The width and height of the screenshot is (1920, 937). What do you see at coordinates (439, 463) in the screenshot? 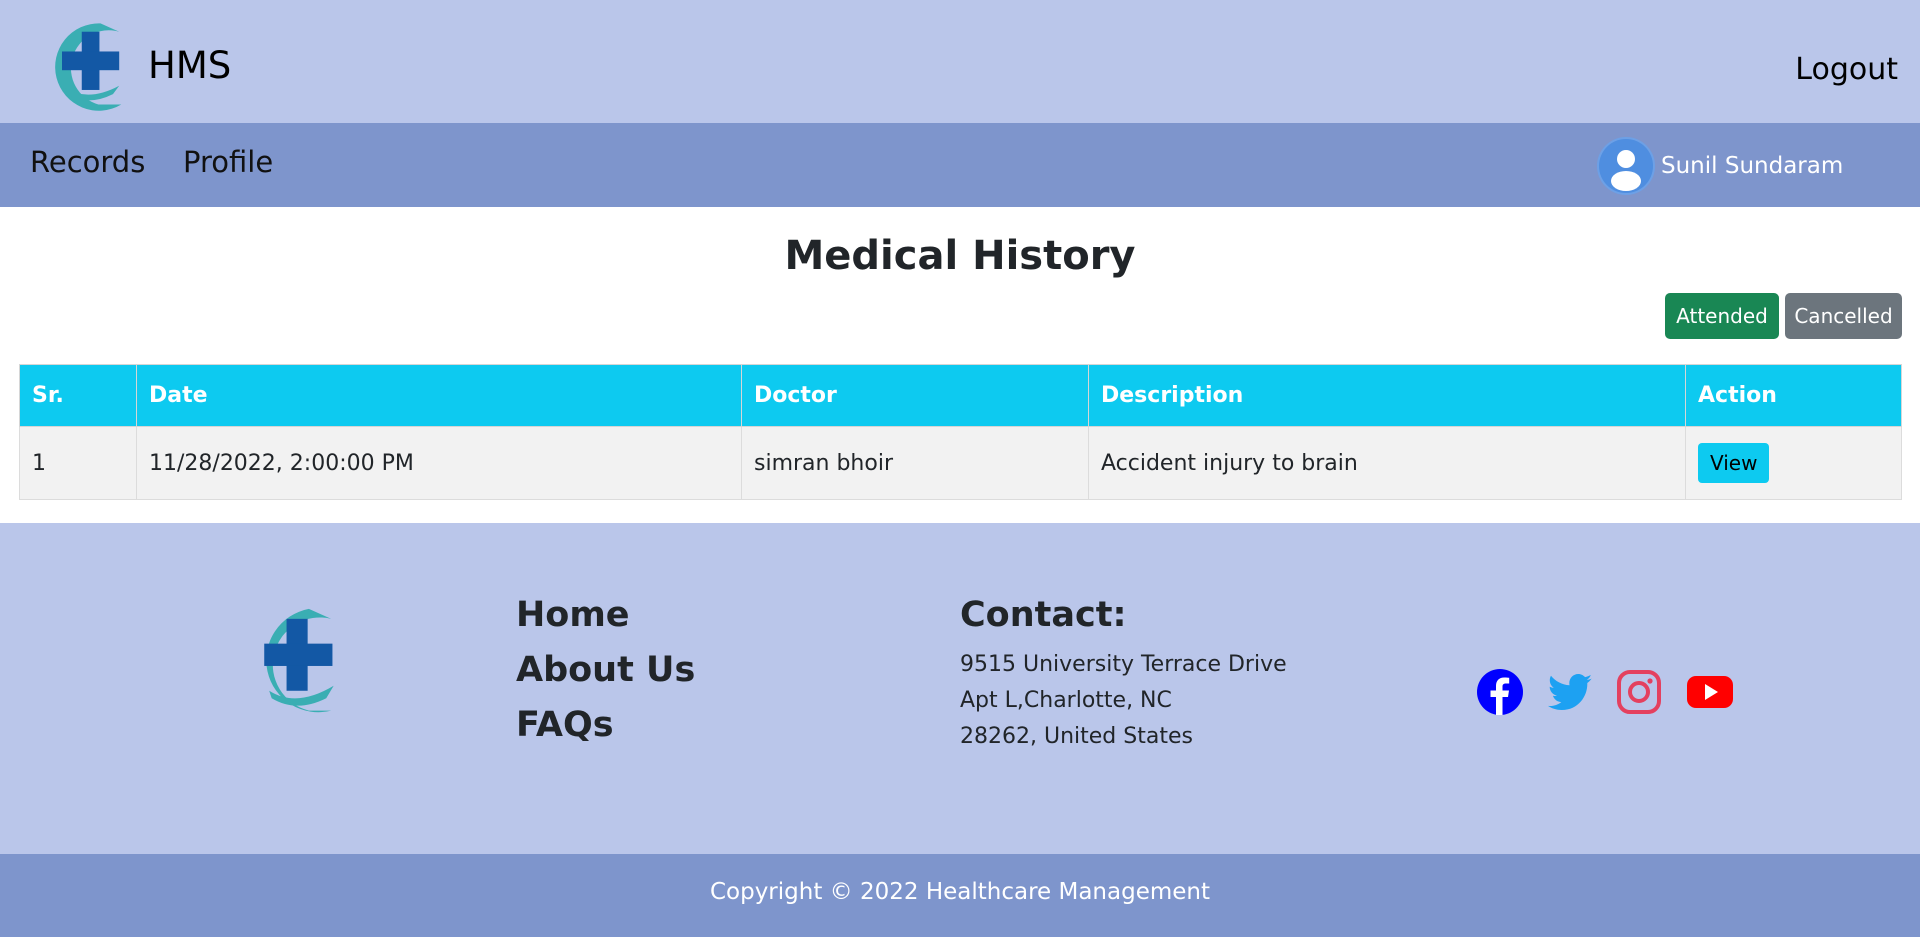
I see `cell-date: 11/28/2022, 2:00:00 PM` at bounding box center [439, 463].